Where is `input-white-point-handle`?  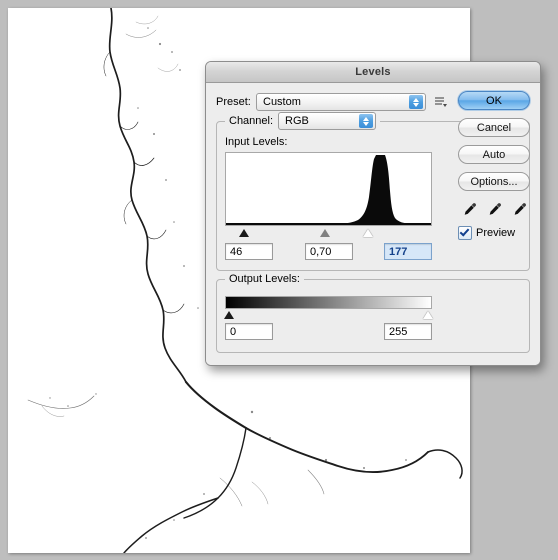 input-white-point-handle is located at coordinates (368, 233).